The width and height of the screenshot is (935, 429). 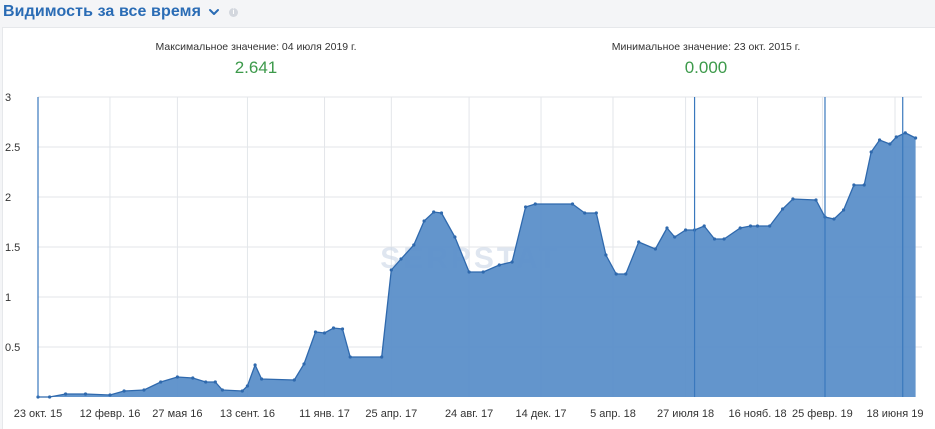 What do you see at coordinates (177, 414) in the screenshot?
I see `x-tick-label: 27 мая 16` at bounding box center [177, 414].